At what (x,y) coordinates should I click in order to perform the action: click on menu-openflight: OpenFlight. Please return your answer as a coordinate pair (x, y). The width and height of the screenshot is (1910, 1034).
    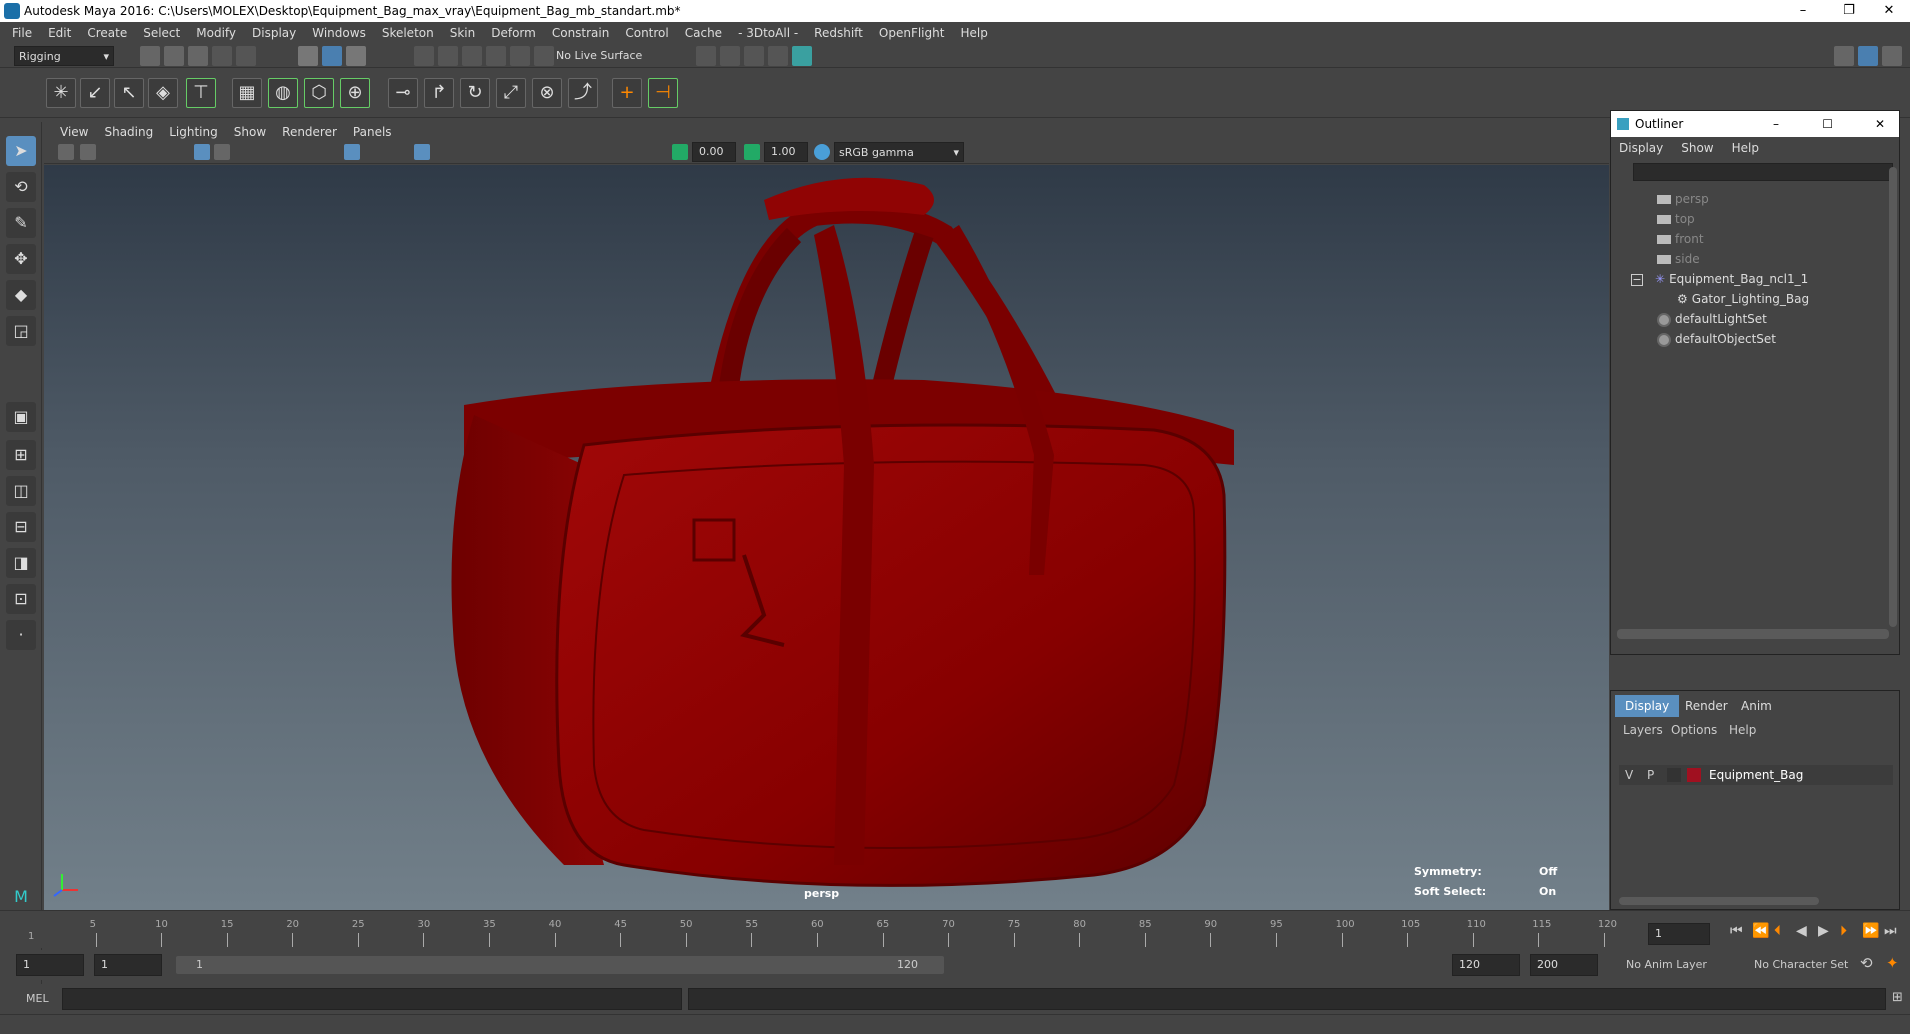
    Looking at the image, I should click on (912, 33).